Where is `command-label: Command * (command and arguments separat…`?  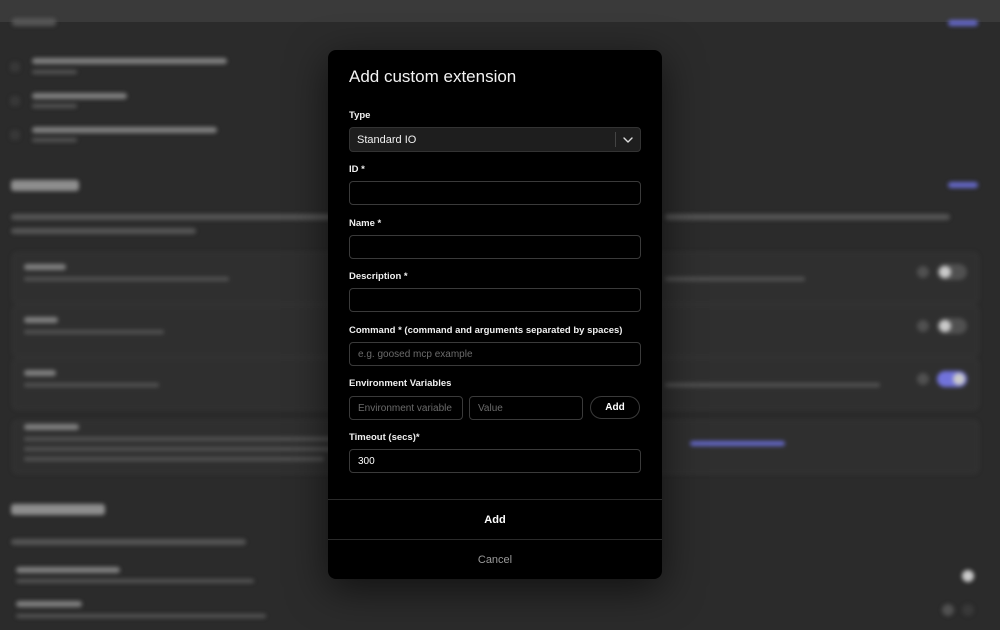 command-label: Command * (command and arguments separat… is located at coordinates (486, 330).